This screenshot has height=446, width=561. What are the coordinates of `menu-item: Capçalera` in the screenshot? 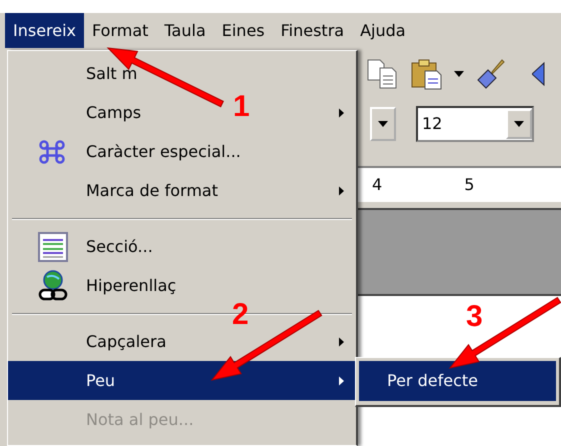 It's located at (126, 342).